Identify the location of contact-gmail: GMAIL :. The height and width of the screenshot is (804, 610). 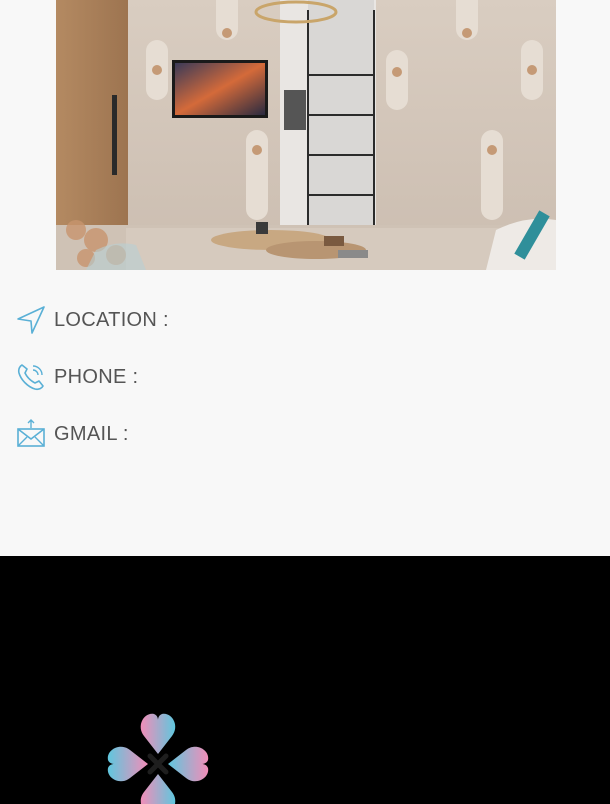
(296, 434).